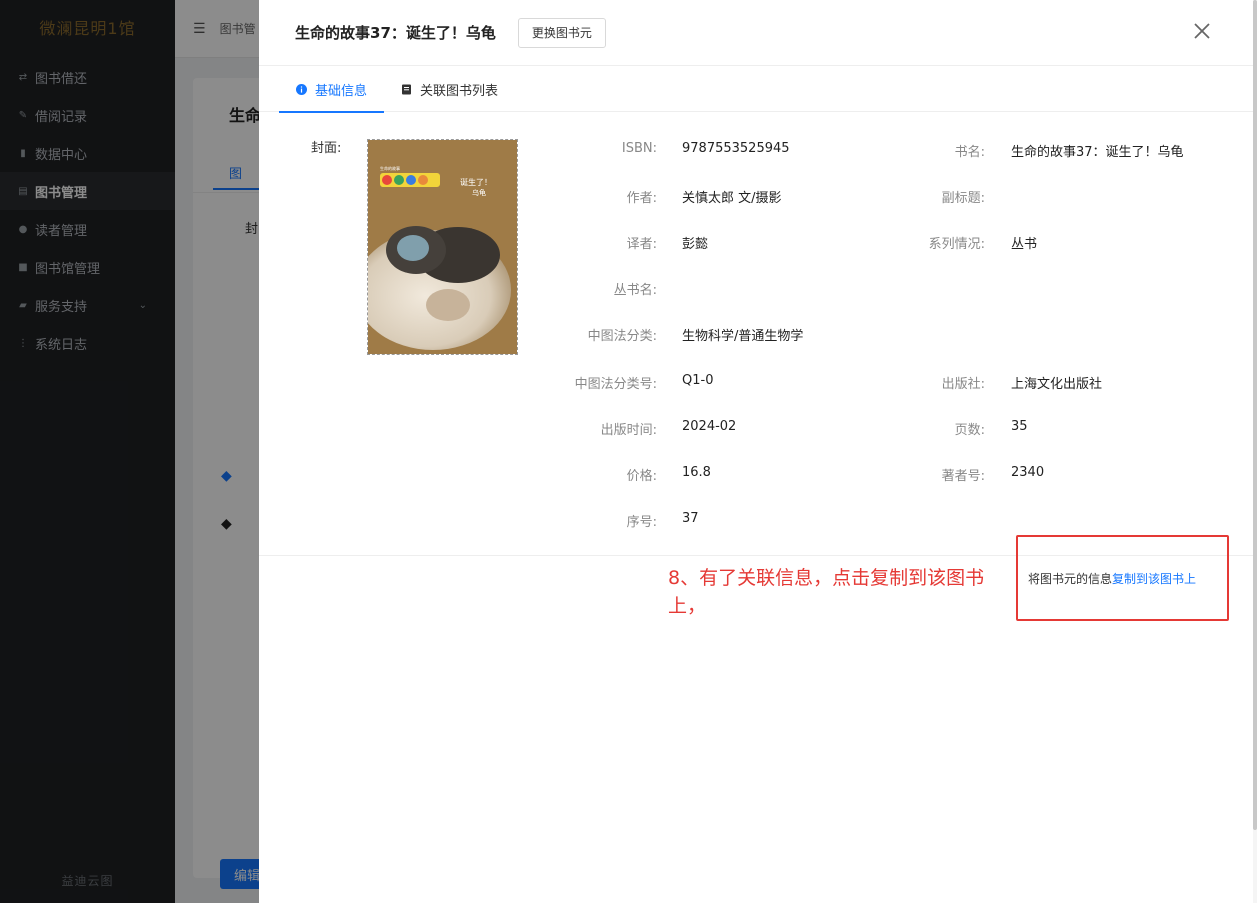 The width and height of the screenshot is (1257, 903). What do you see at coordinates (709, 426) in the screenshot?
I see `pub-date-value: 2024-02` at bounding box center [709, 426].